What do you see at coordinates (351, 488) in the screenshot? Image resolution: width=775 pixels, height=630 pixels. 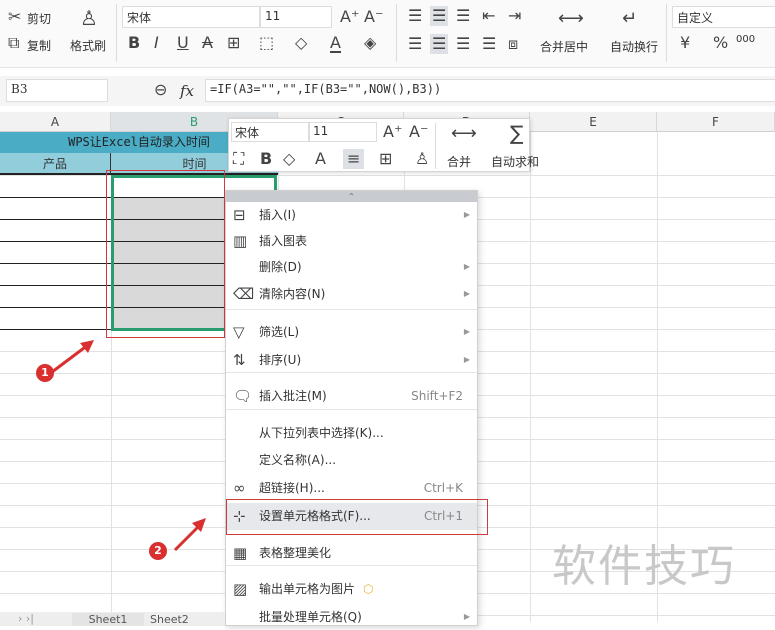 I see `menu-item: ∞ 超链接(H)... Ctrl+K` at bounding box center [351, 488].